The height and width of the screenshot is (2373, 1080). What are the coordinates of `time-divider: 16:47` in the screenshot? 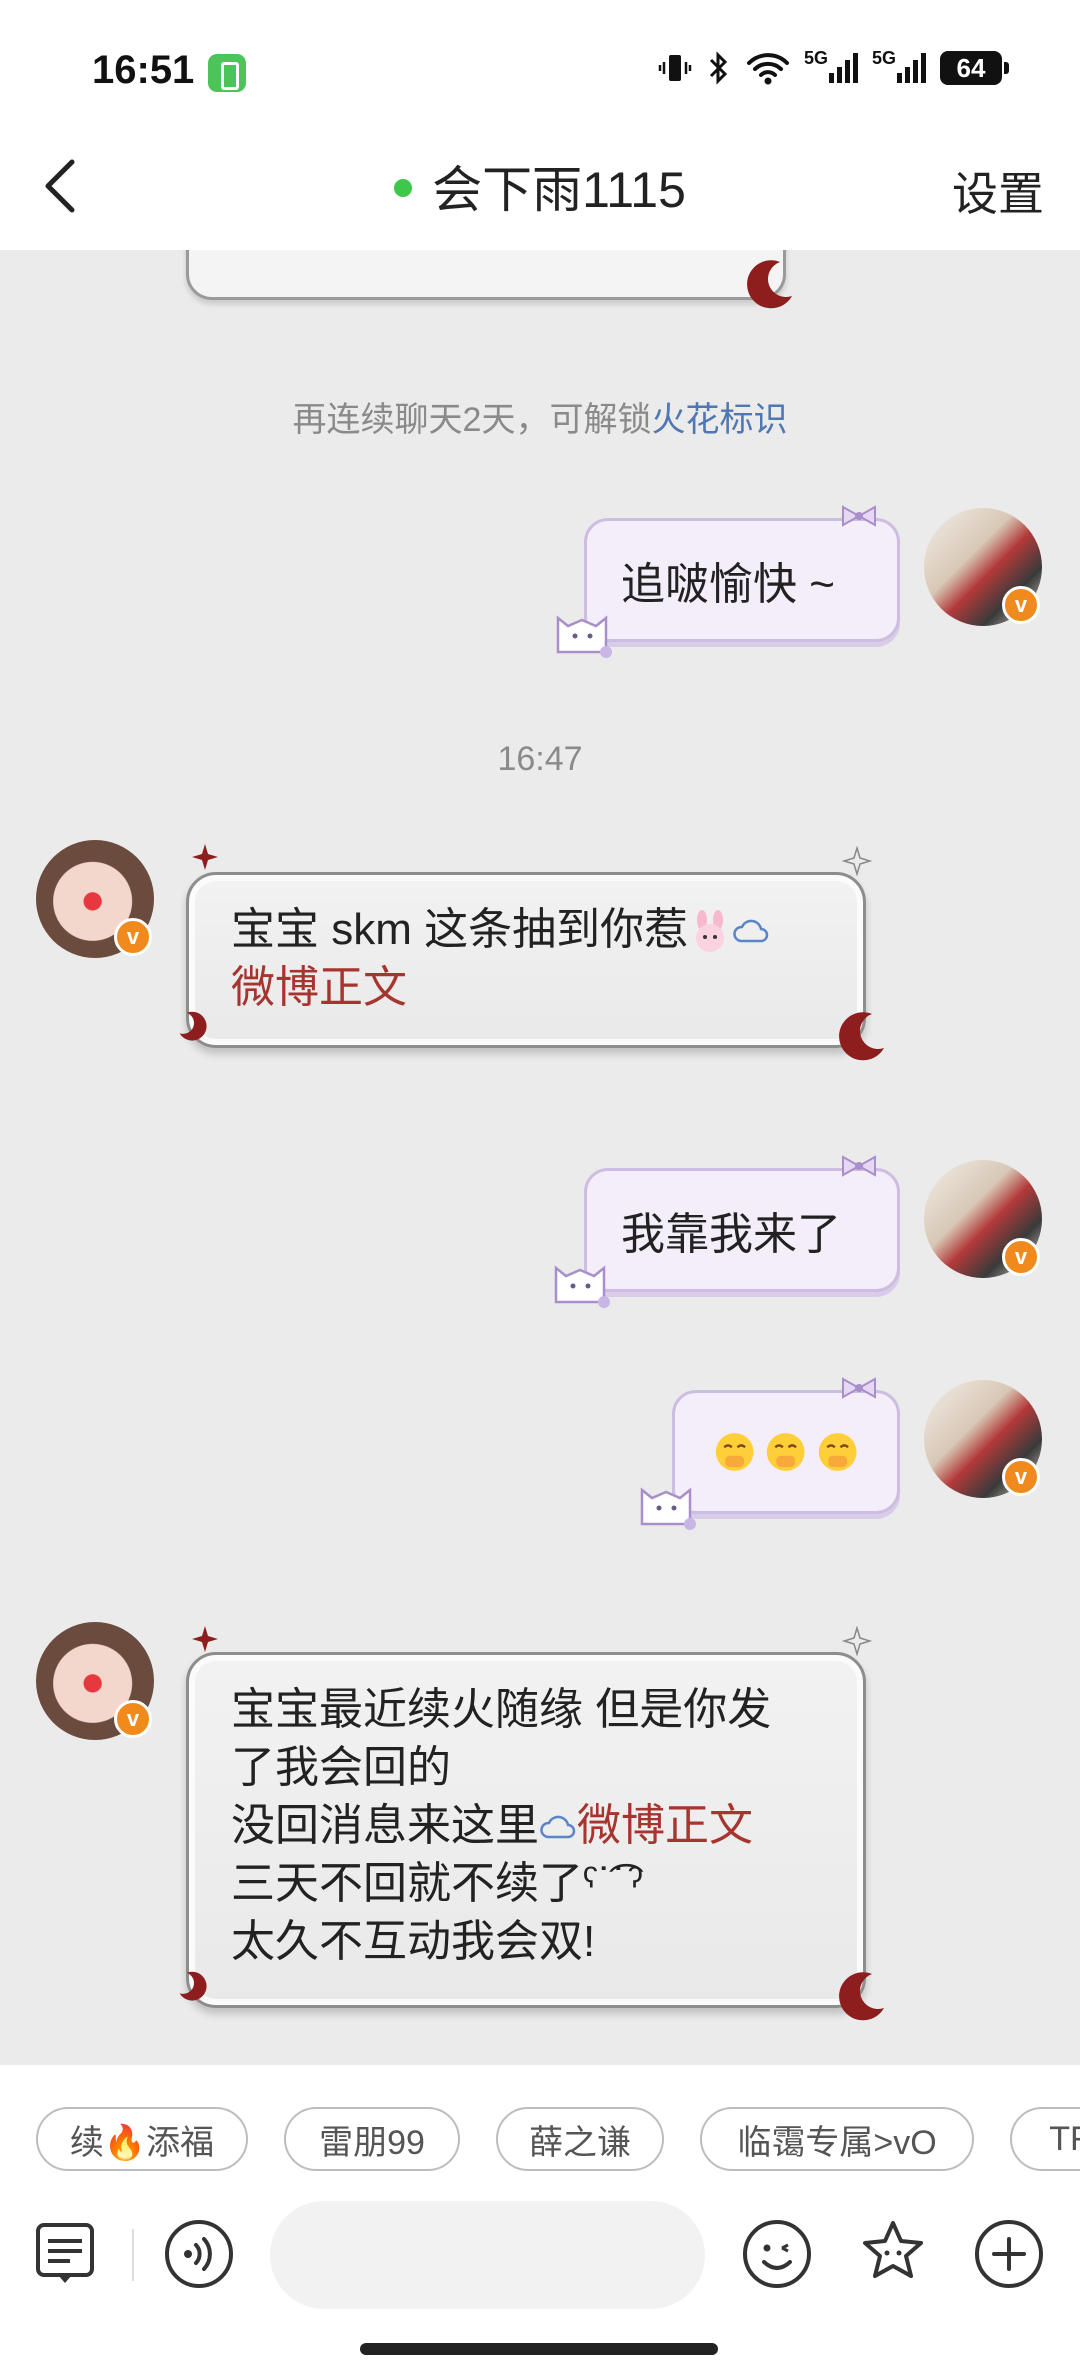 It's located at (540, 759).